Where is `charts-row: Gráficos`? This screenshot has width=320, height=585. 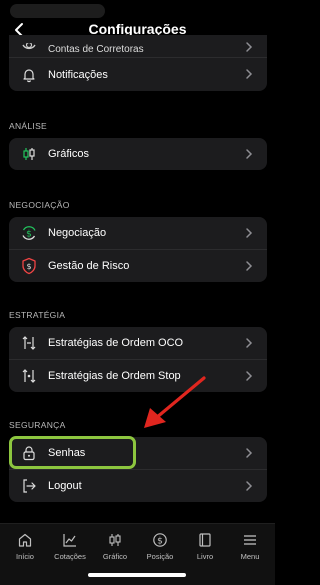
charts-row: Gráficos is located at coordinates (138, 154).